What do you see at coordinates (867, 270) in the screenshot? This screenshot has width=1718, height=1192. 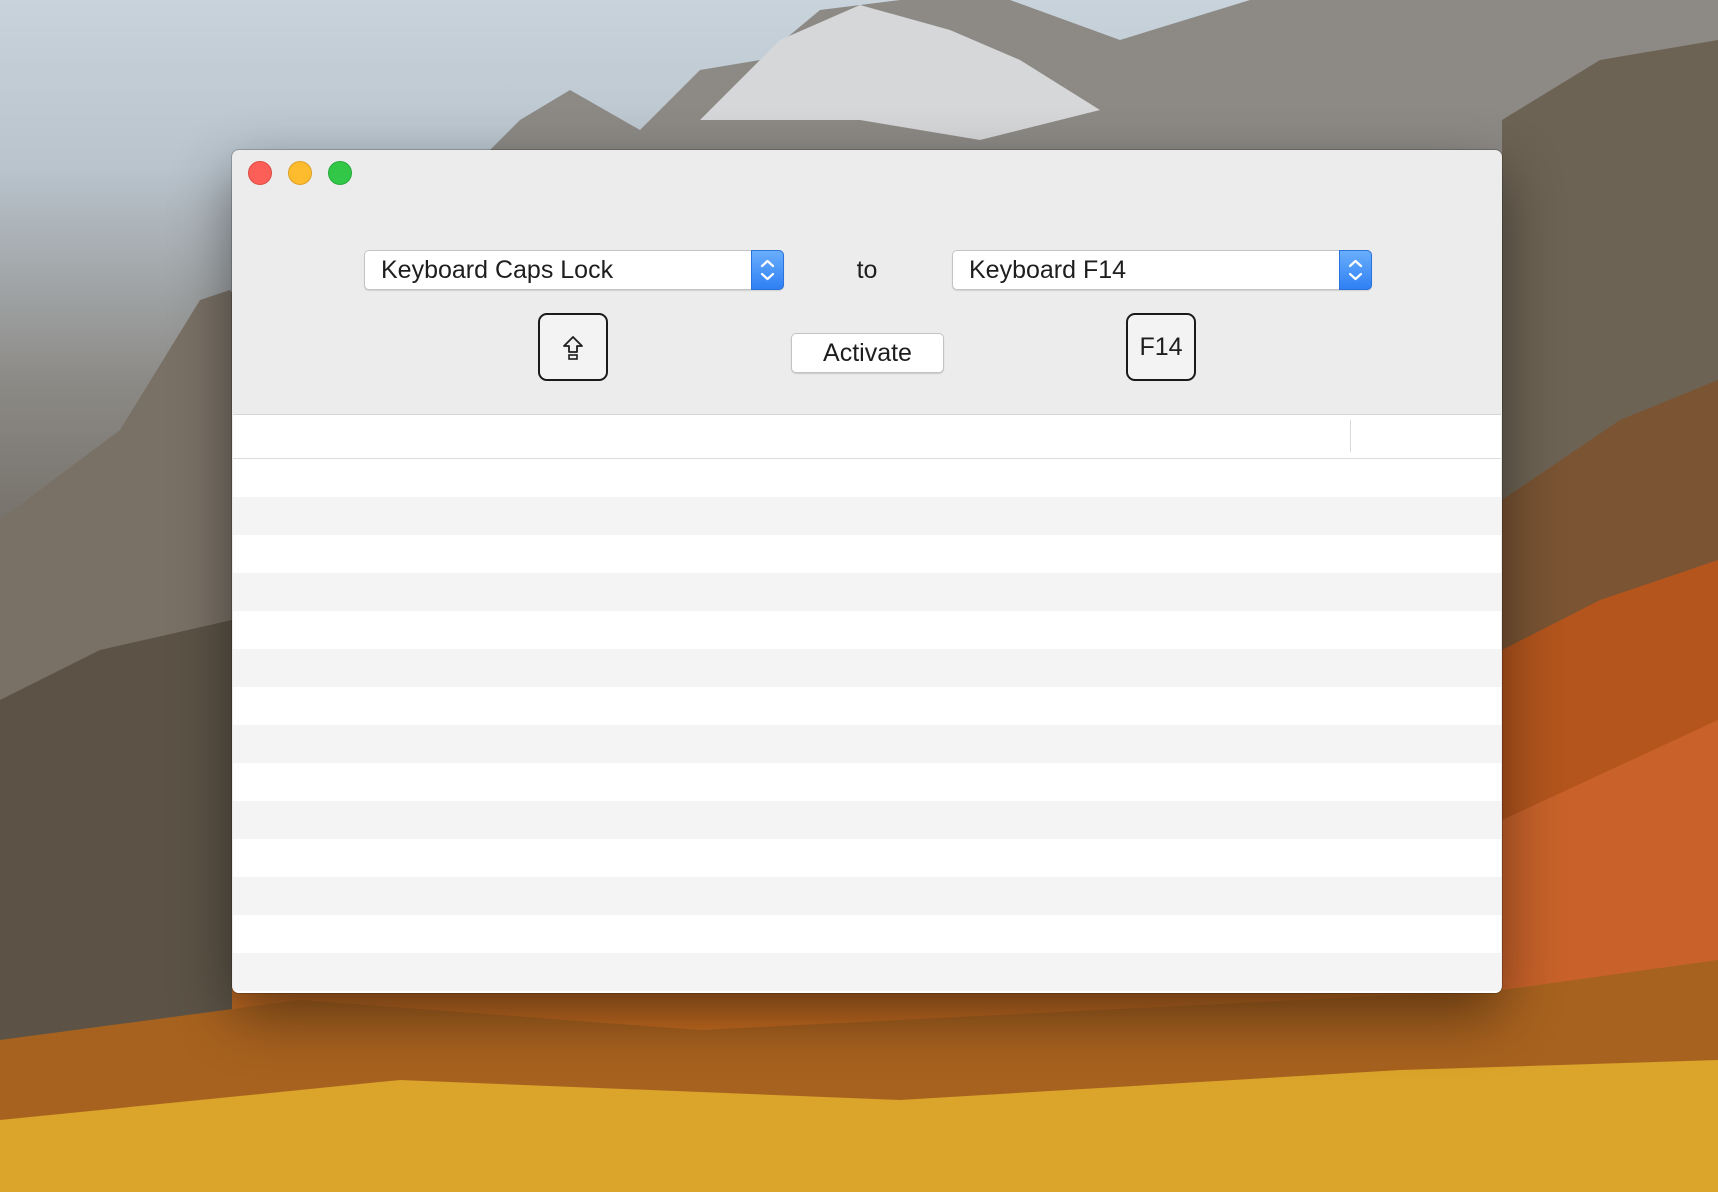 I see `mapping-connector-label: to` at bounding box center [867, 270].